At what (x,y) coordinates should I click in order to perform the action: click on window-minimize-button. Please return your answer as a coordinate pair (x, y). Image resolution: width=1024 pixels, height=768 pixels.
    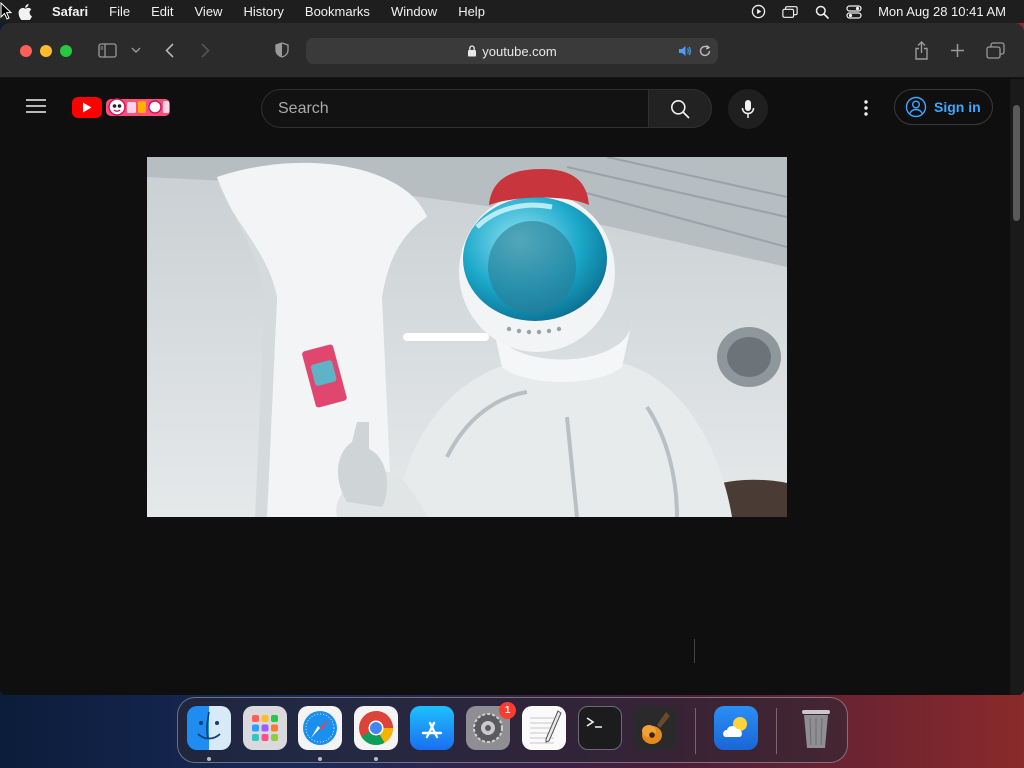
    Looking at the image, I should click on (46, 51).